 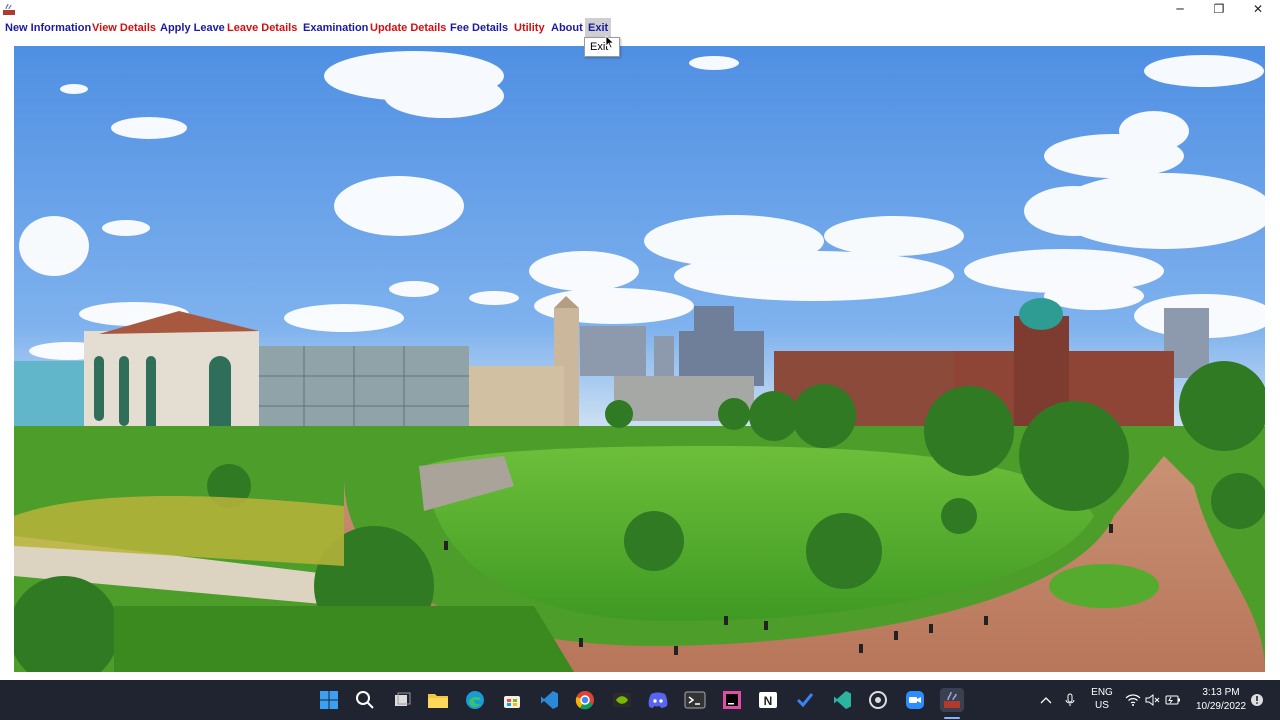 What do you see at coordinates (262, 28) in the screenshot?
I see `menu-leave-details: Leave Details` at bounding box center [262, 28].